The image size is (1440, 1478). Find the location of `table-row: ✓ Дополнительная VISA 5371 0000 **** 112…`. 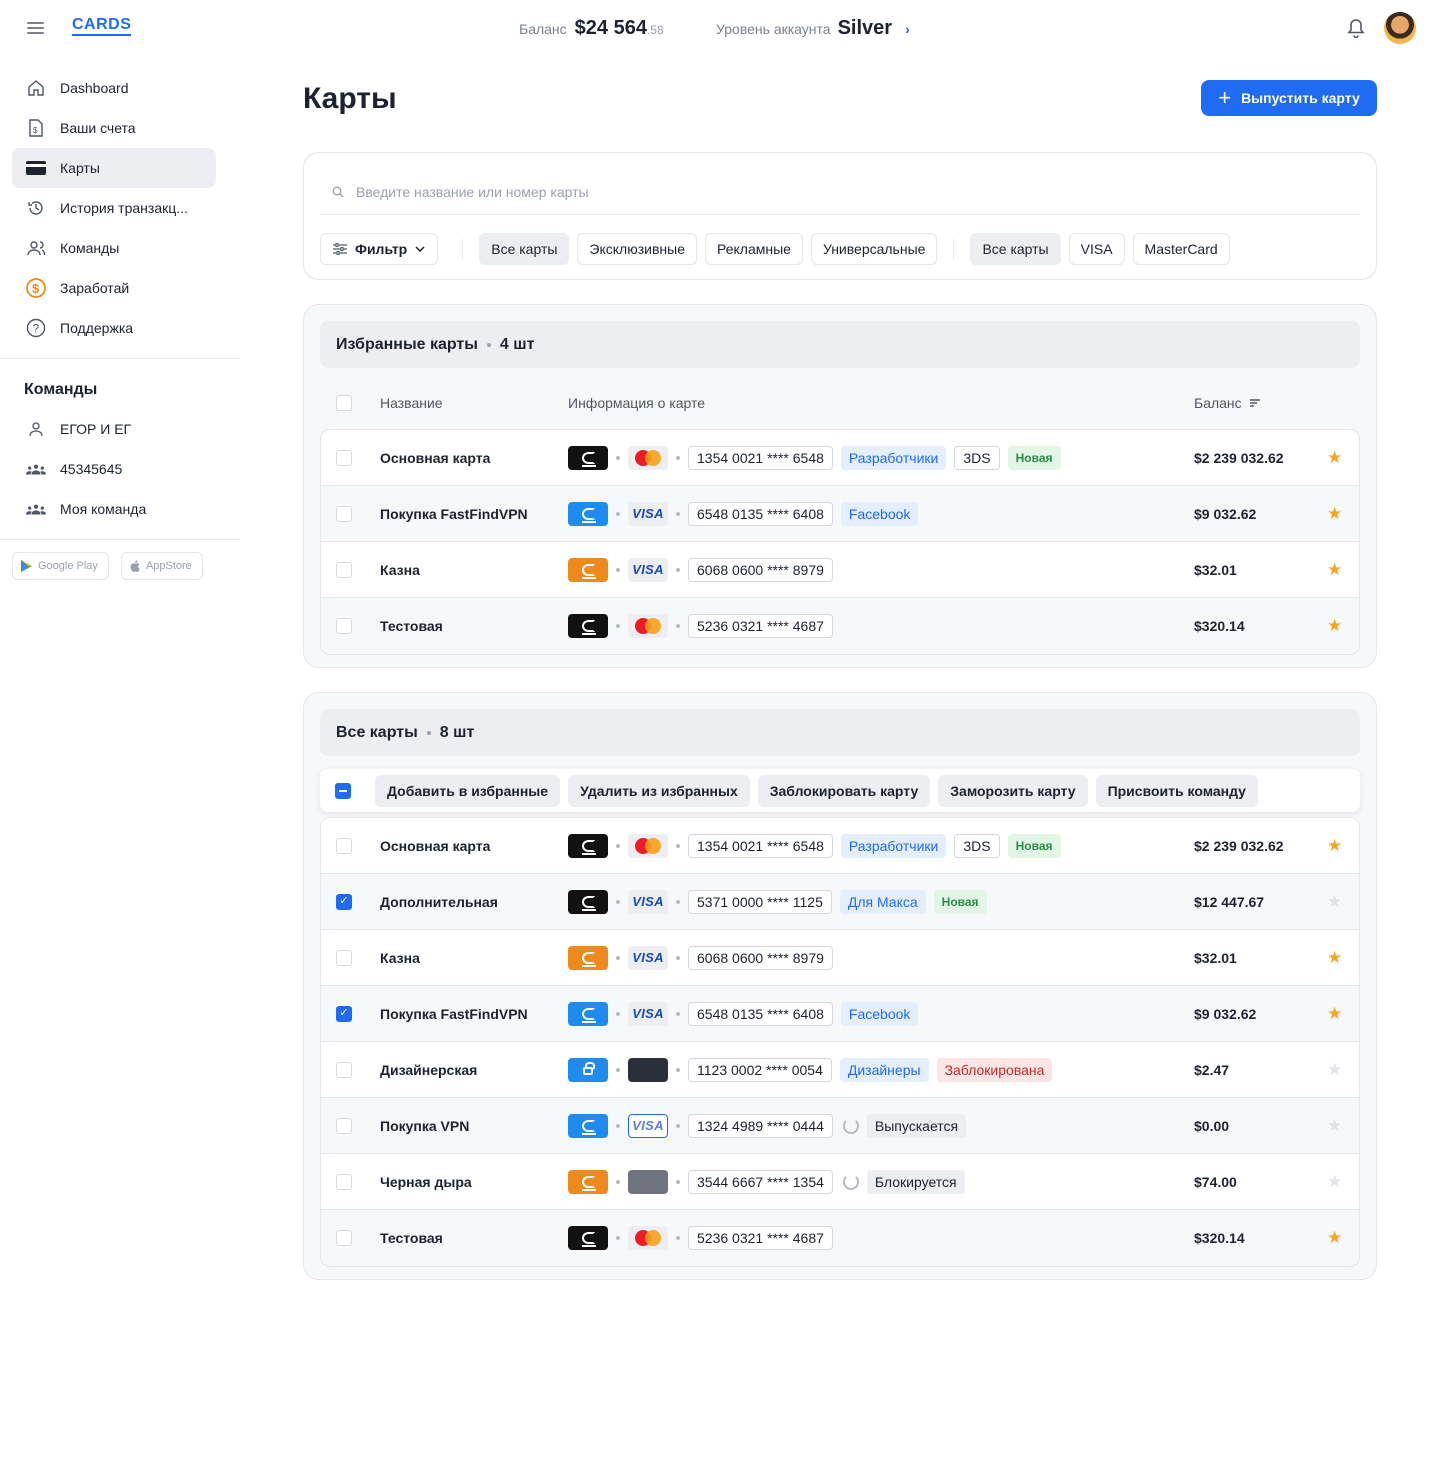

table-row: ✓ Дополнительная VISA 5371 0000 **** 112… is located at coordinates (840, 902).